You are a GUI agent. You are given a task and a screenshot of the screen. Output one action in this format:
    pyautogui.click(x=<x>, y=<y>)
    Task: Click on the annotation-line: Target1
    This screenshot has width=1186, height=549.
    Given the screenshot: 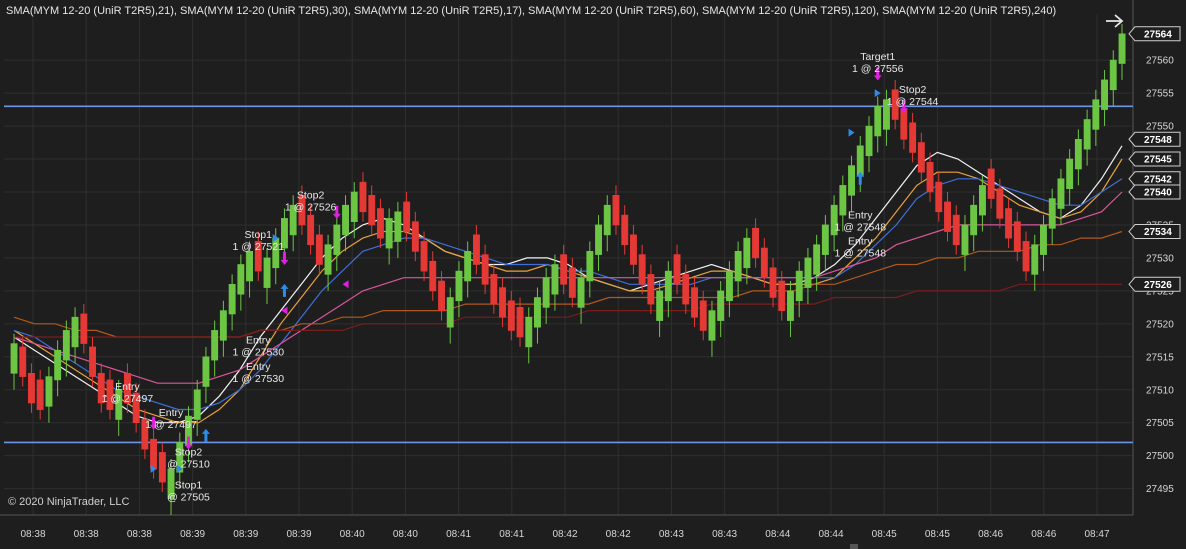 What is the action you would take?
    pyautogui.click(x=877, y=57)
    